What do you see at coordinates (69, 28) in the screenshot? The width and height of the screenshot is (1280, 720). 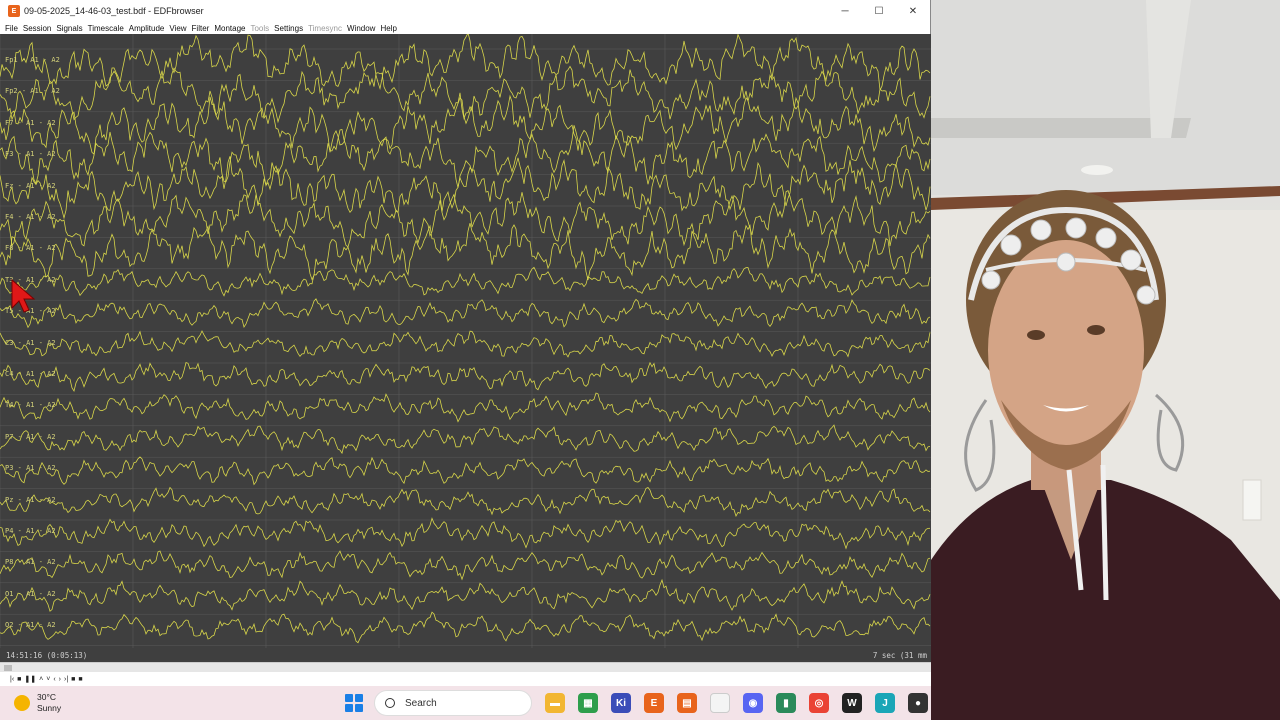 I see `menu-signals: Signals` at bounding box center [69, 28].